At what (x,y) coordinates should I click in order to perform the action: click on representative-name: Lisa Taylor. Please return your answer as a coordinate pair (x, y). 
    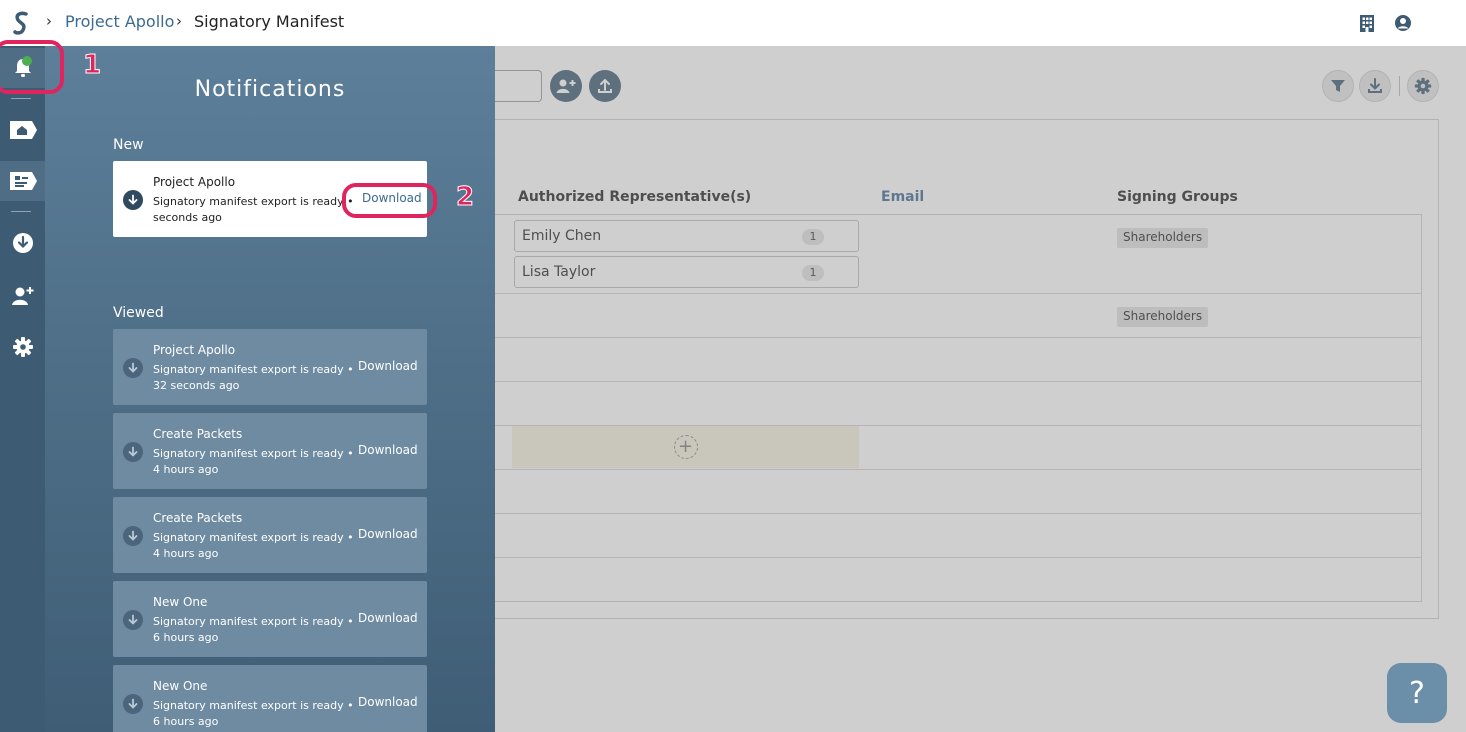
    Looking at the image, I should click on (559, 272).